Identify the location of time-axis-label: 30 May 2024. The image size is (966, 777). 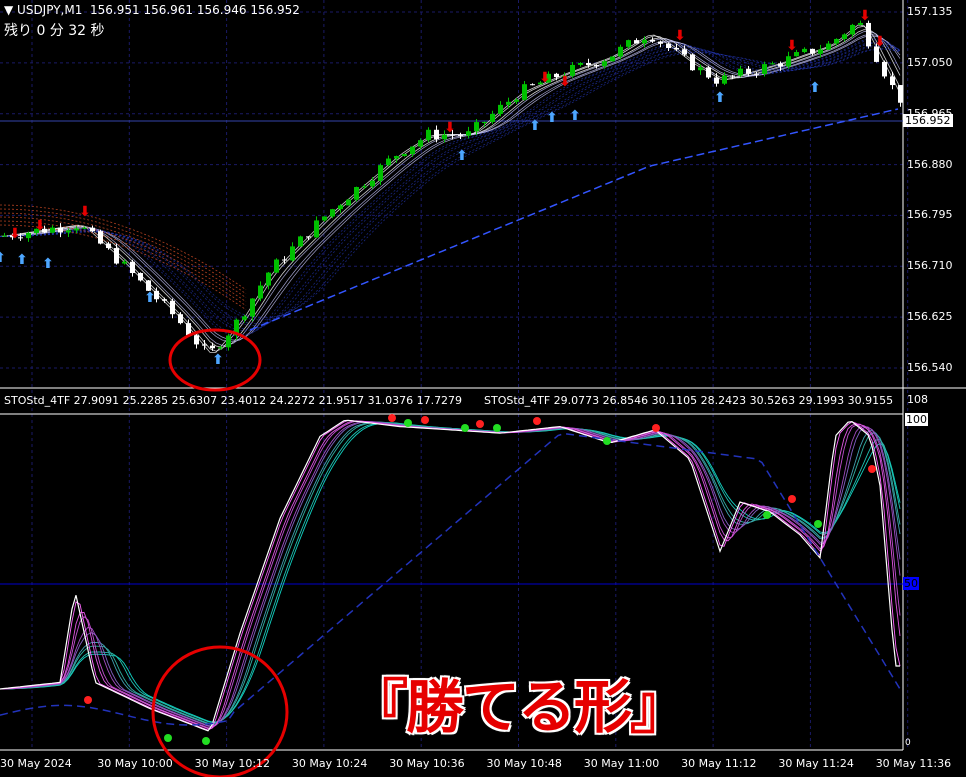
(36, 763).